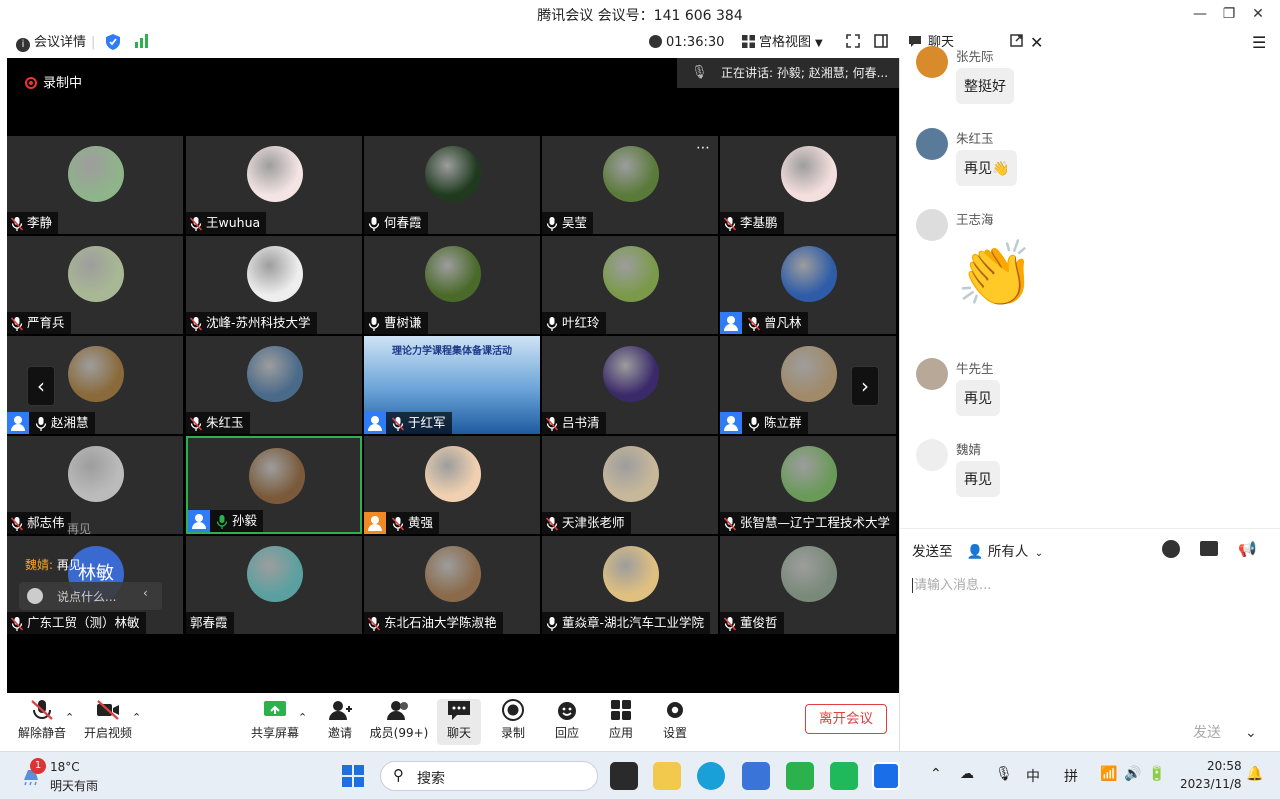  I want to click on participant-tile: 朱红玉, so click(274, 385).